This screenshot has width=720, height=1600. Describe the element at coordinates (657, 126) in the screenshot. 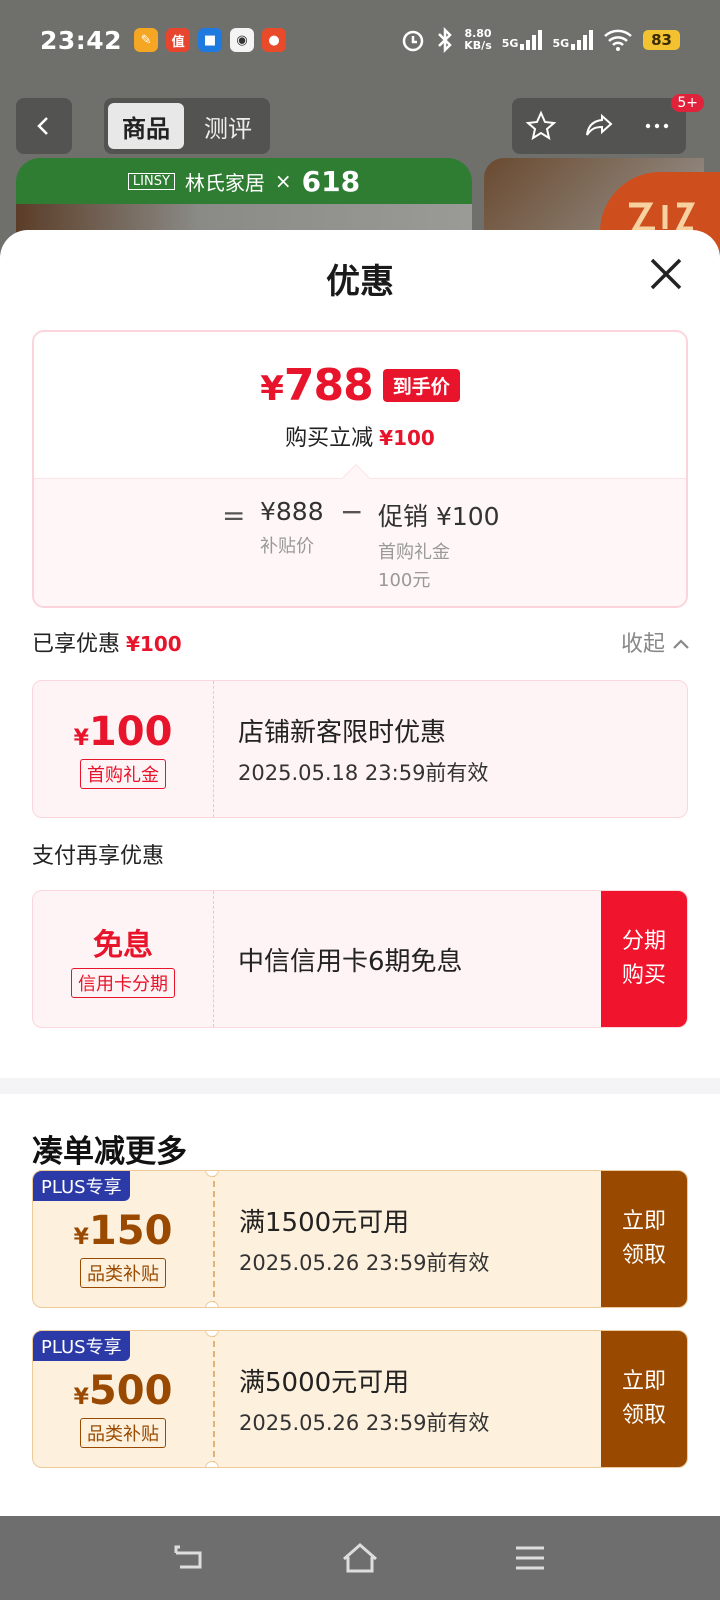

I see `more-icon` at that location.